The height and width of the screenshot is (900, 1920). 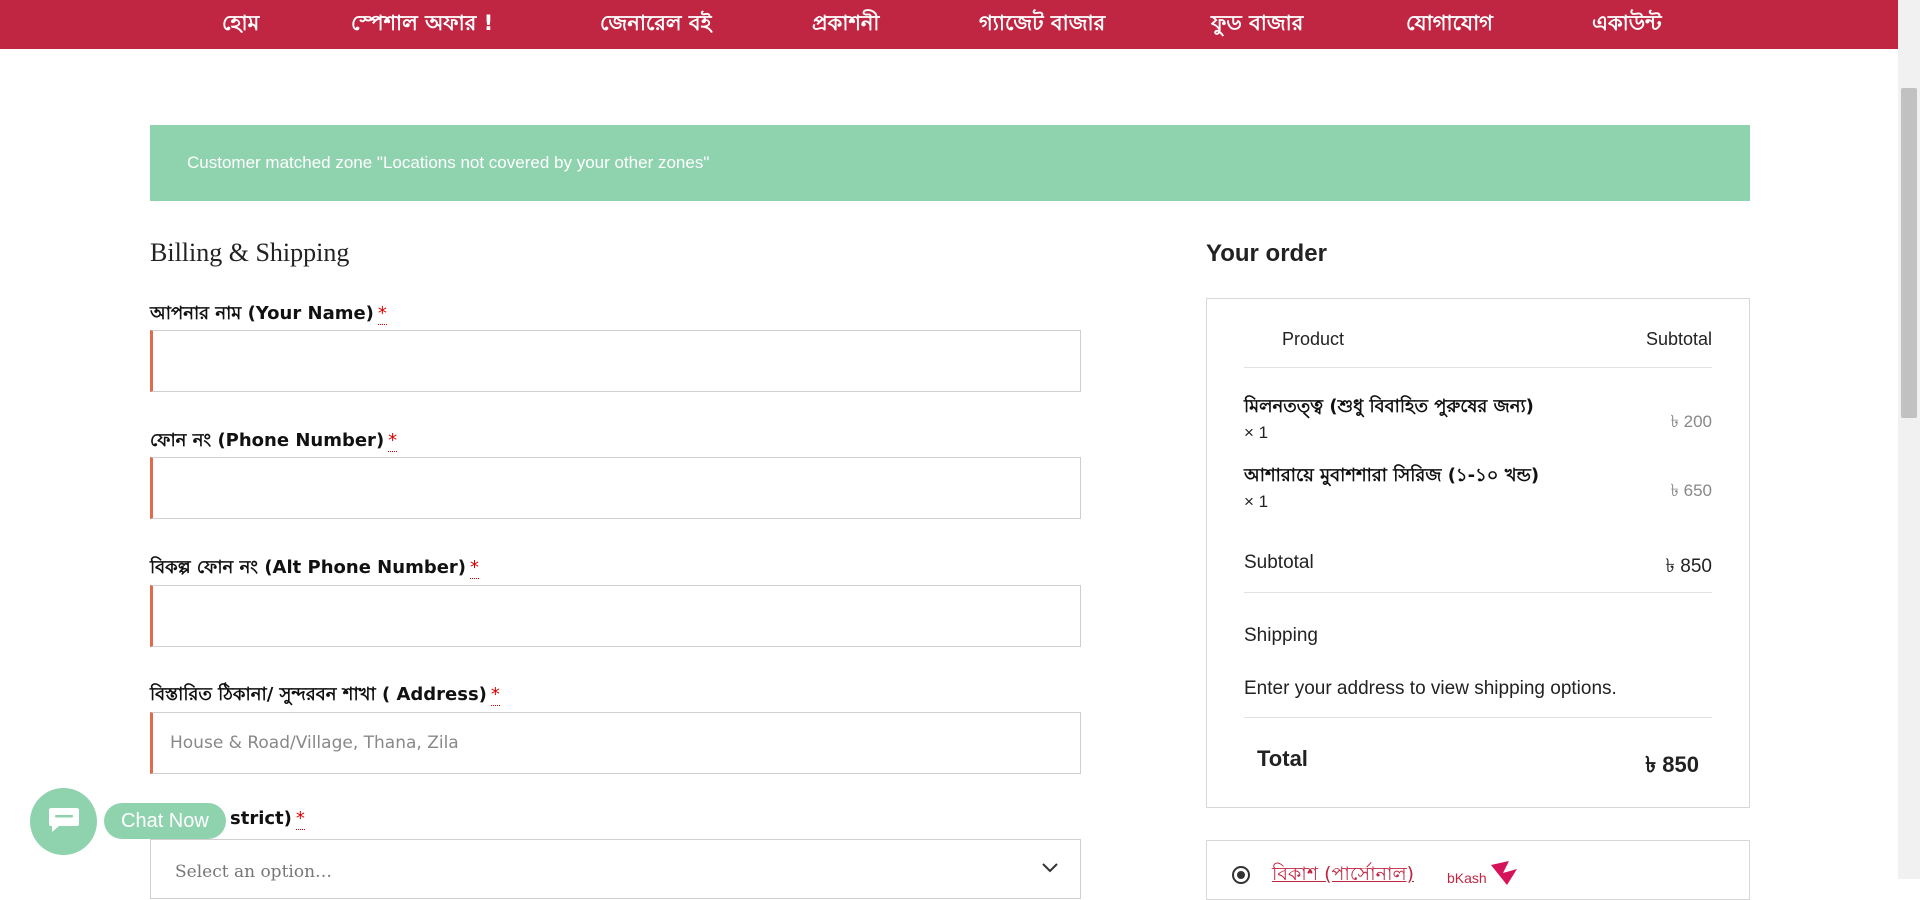 What do you see at coordinates (1909, 253) in the screenshot?
I see `scrollbar-thumb` at bounding box center [1909, 253].